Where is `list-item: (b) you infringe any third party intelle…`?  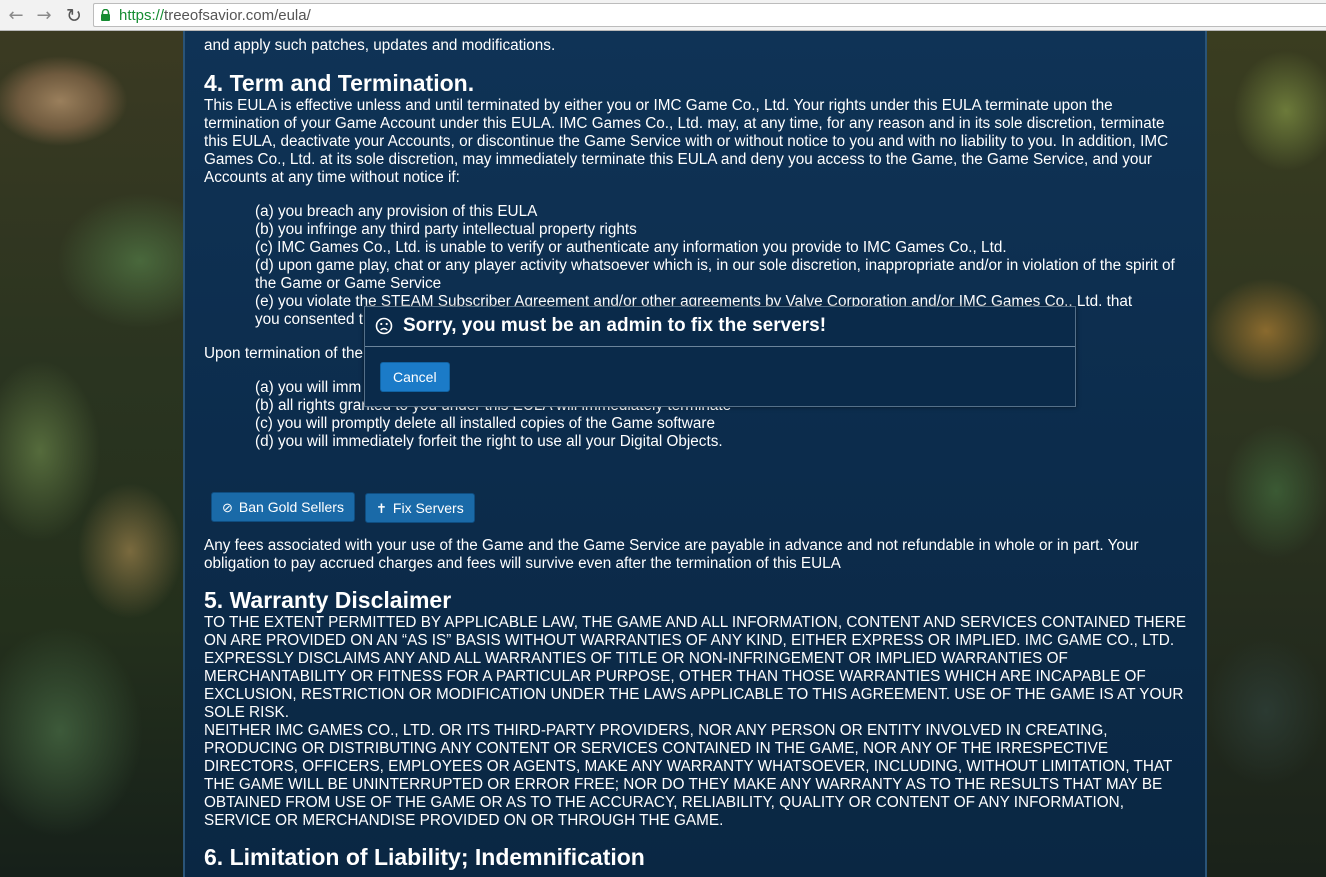
list-item: (b) you infringe any third party intelle… is located at coordinates (446, 229).